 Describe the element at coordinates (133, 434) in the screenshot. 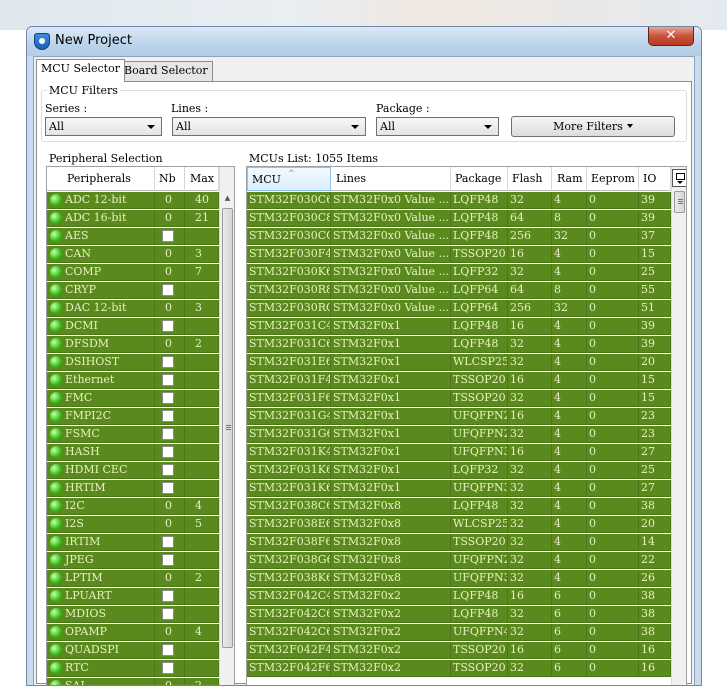

I see `peripheral-row: FSMC` at that location.